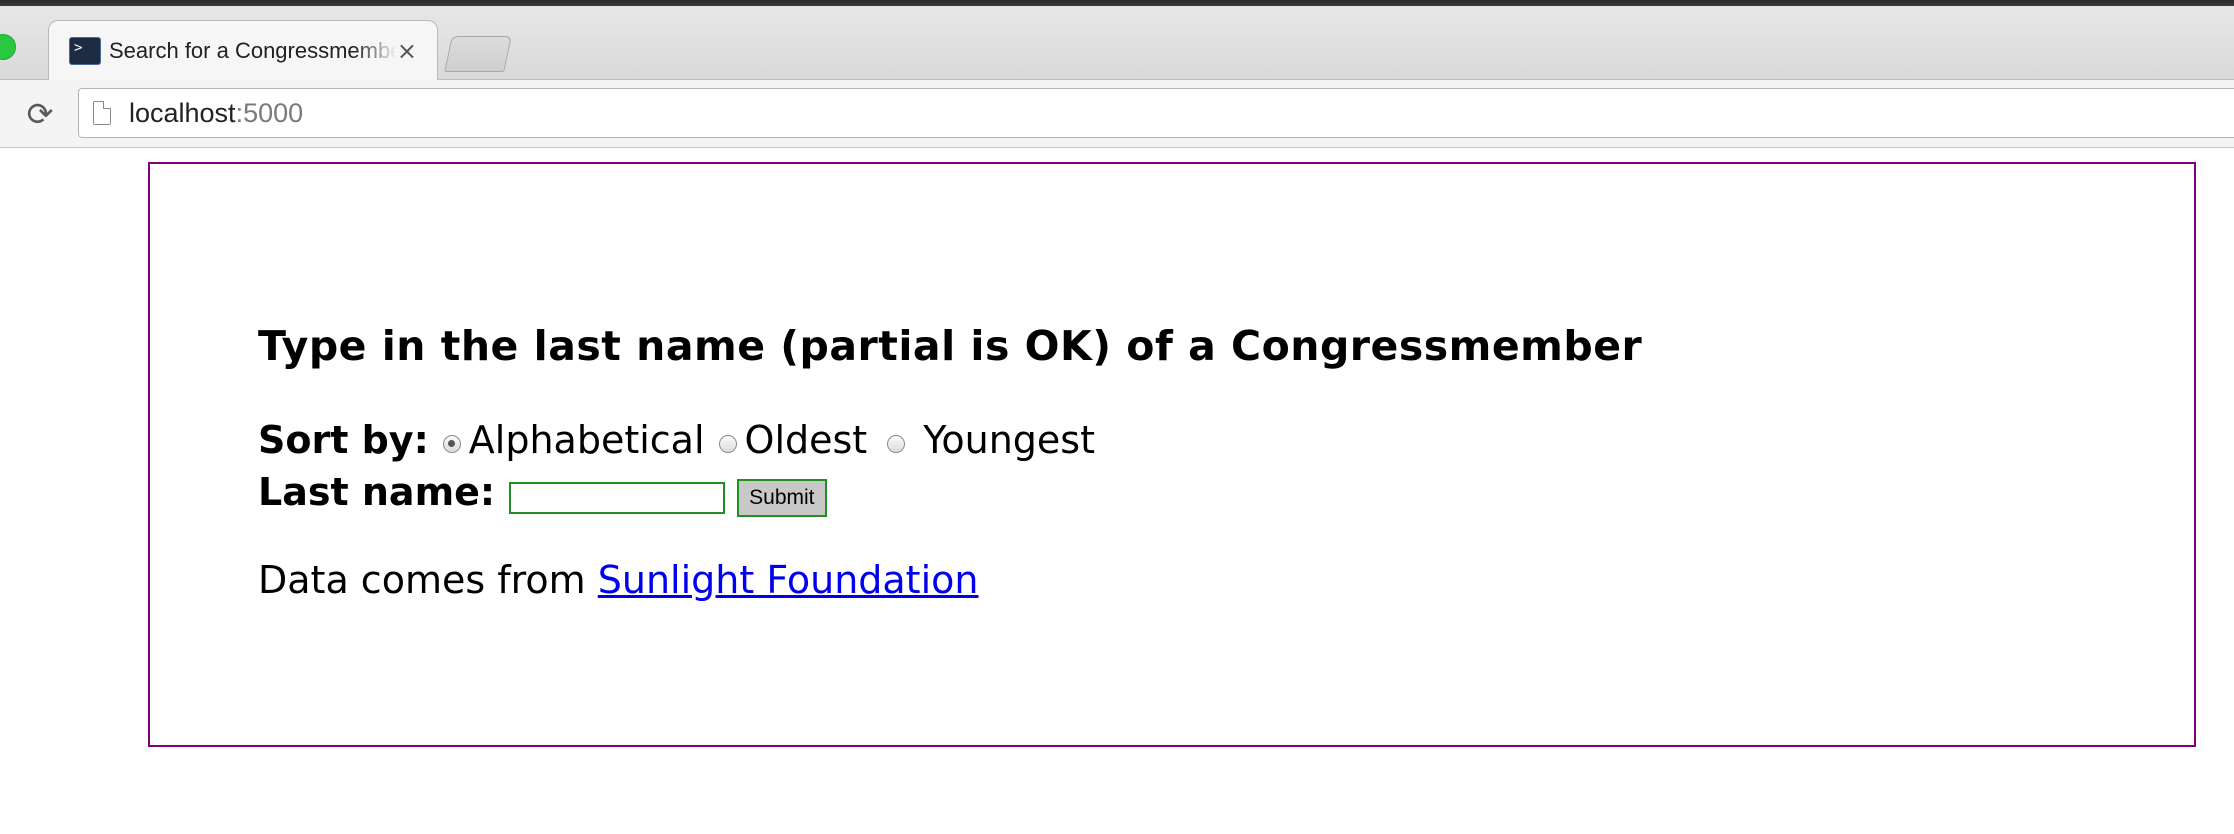 The image size is (2234, 834). I want to click on browser-toolbar: ⟳ localhost:5000, so click(1117, 114).